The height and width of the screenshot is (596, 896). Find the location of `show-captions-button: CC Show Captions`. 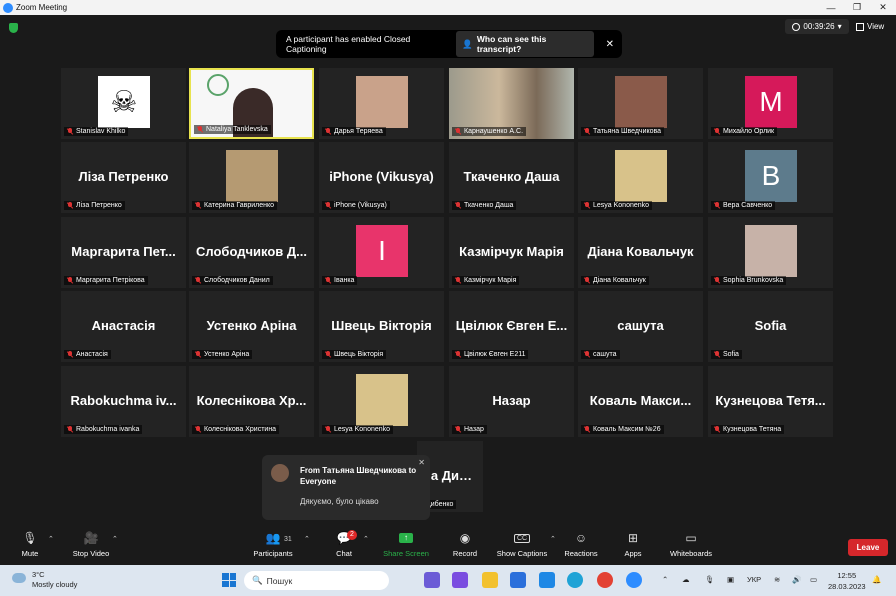

show-captions-button: CC Show Captions is located at coordinates (522, 544).